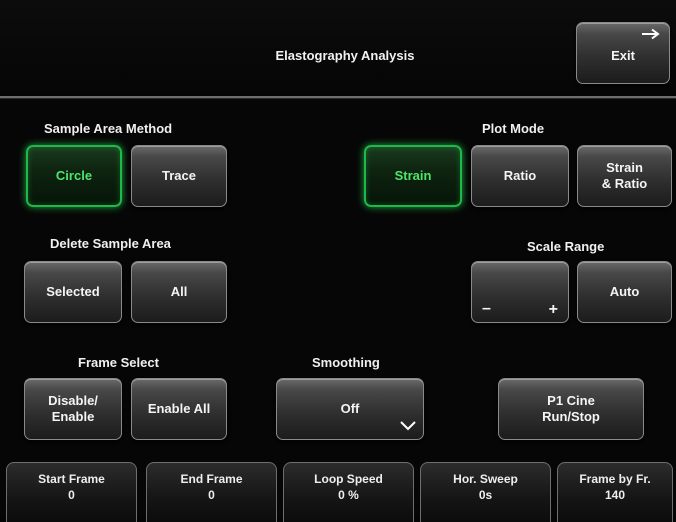 The width and height of the screenshot is (676, 522). I want to click on loop-speed-label: Loop Speed, so click(348, 479).